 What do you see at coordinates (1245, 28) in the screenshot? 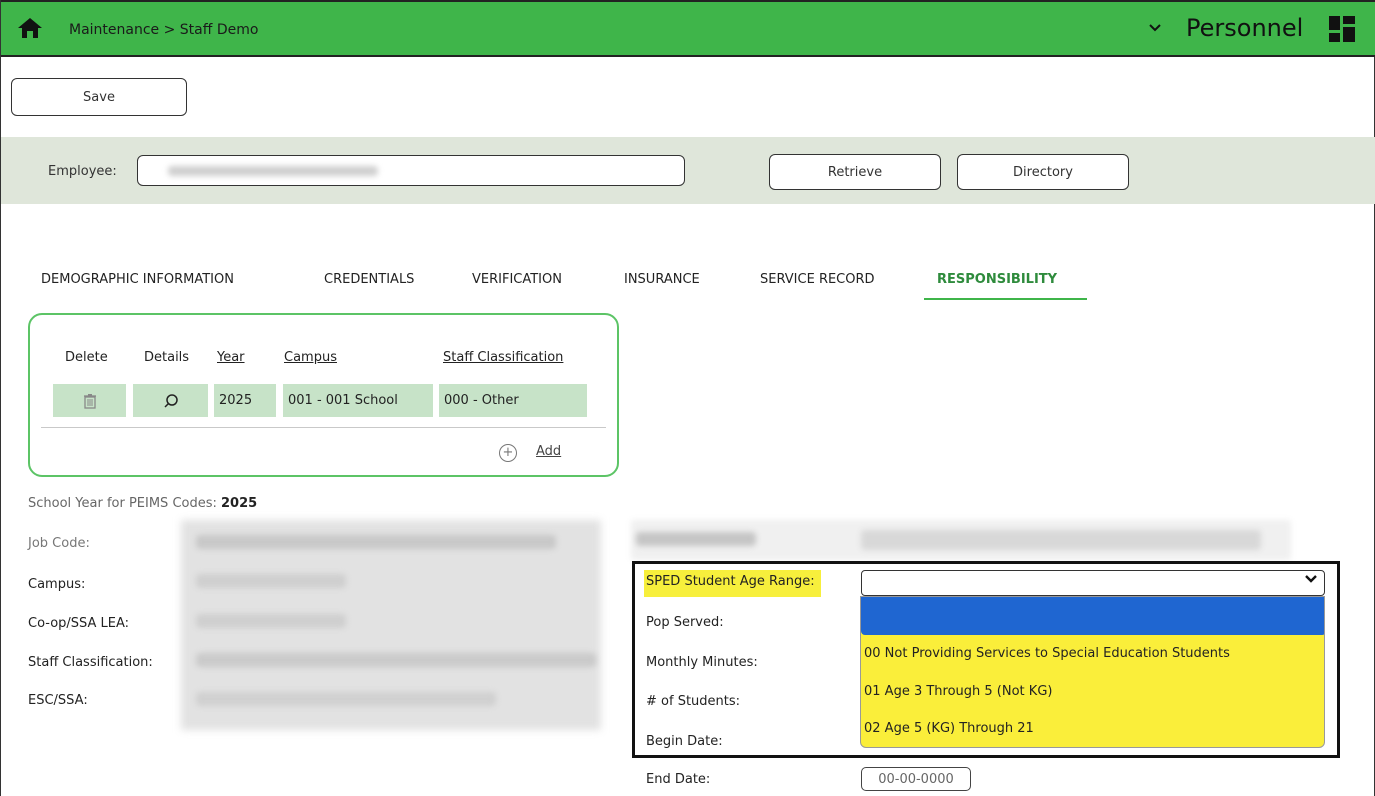
I see `app-title: Personnel` at bounding box center [1245, 28].